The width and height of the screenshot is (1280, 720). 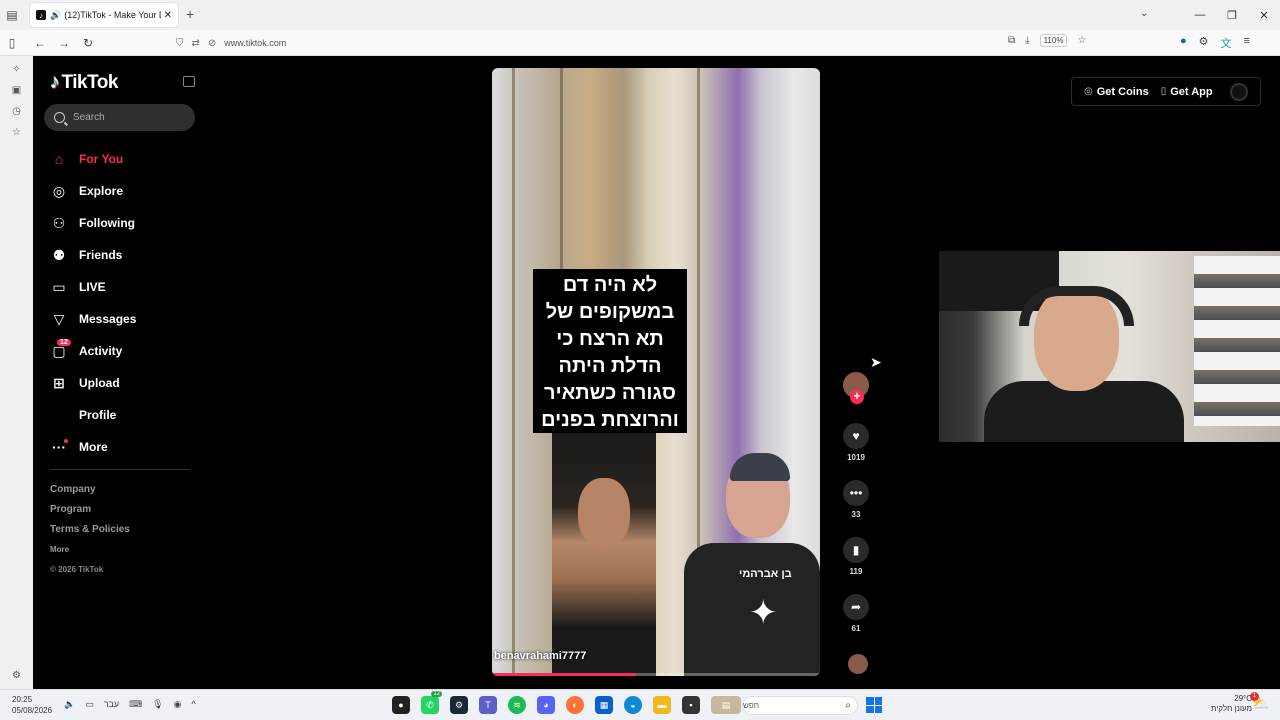 I want to click on upload-icon: ⊞, so click(x=59, y=382).